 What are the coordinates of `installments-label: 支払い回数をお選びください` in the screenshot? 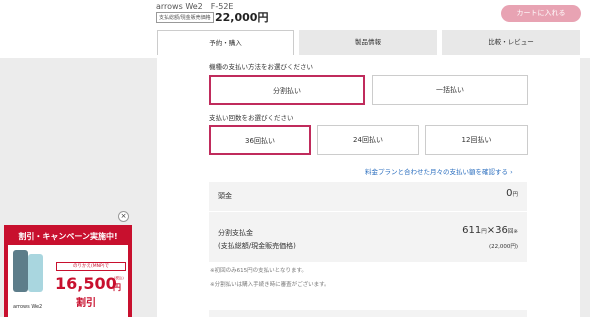 It's located at (251, 118).